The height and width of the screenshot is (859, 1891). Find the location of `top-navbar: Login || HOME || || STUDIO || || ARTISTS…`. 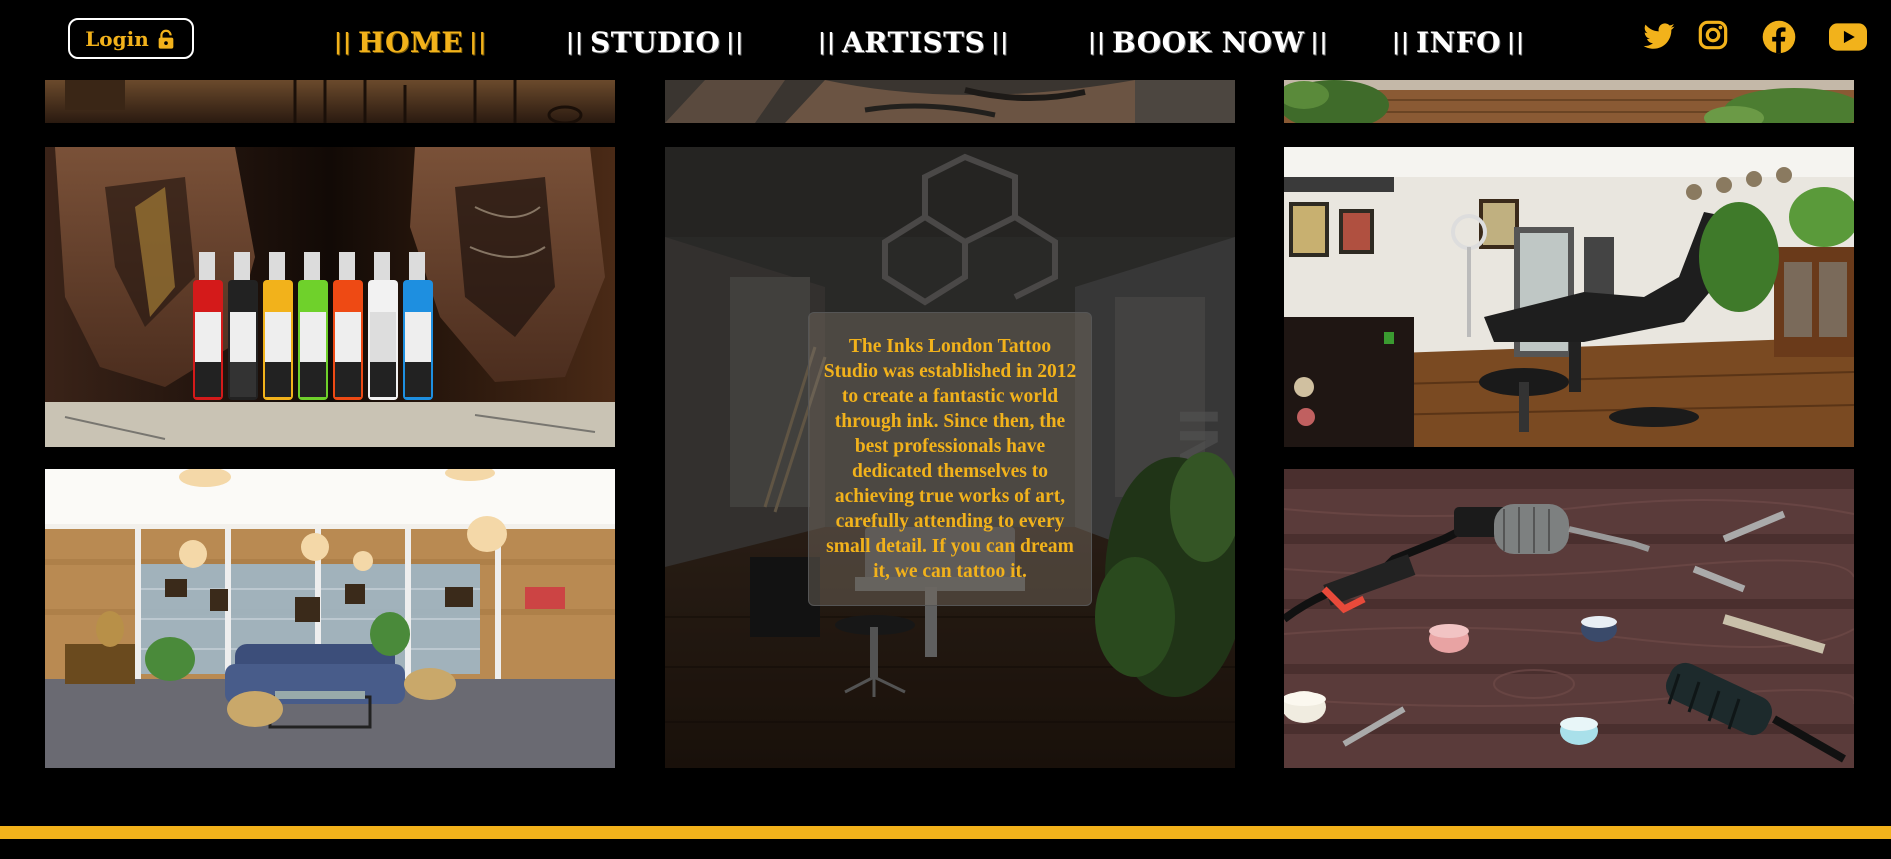

top-navbar: Login || HOME || || STUDIO || || ARTISTS… is located at coordinates (945, 40).